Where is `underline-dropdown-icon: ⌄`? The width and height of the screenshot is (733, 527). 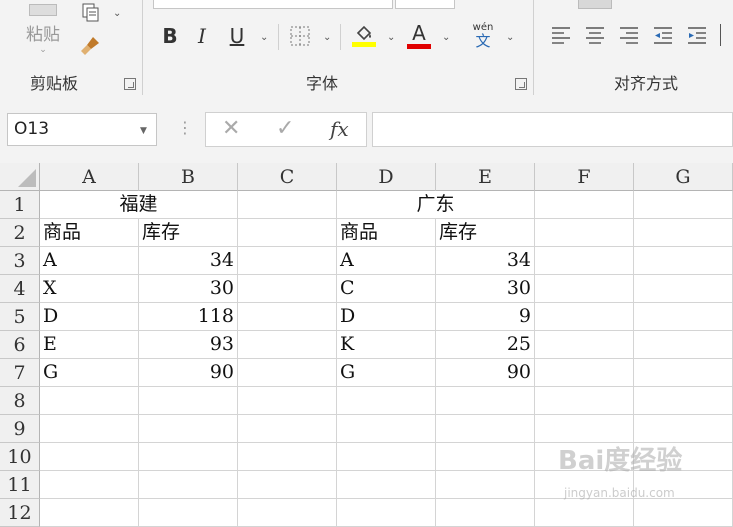
underline-dropdown-icon: ⌄ is located at coordinates (264, 37).